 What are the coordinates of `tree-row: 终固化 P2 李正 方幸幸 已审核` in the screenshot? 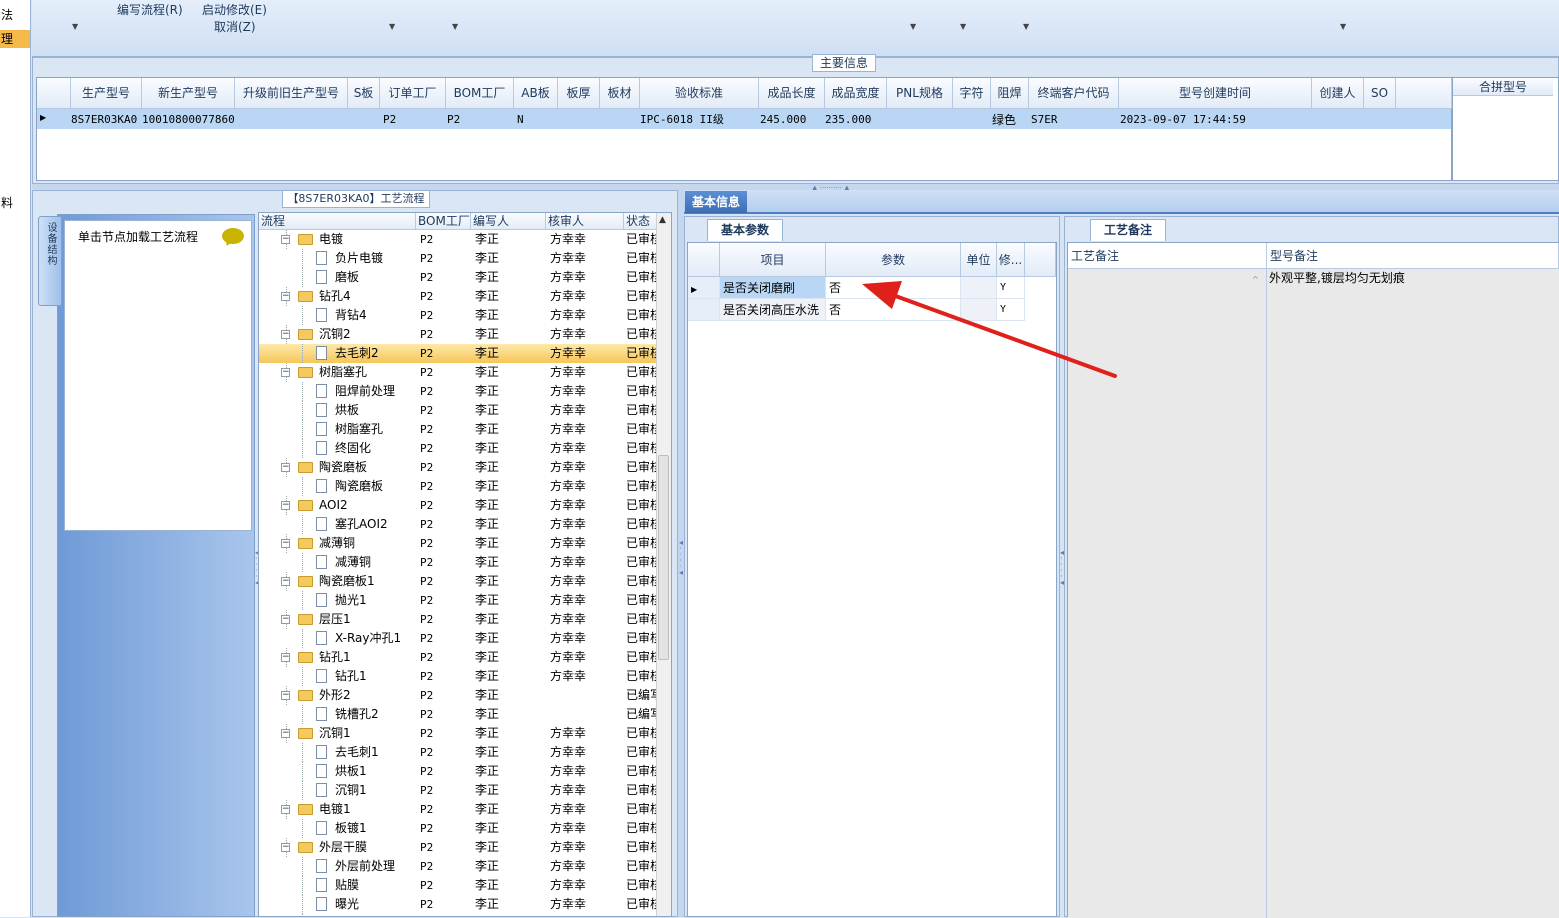 It's located at (458, 448).